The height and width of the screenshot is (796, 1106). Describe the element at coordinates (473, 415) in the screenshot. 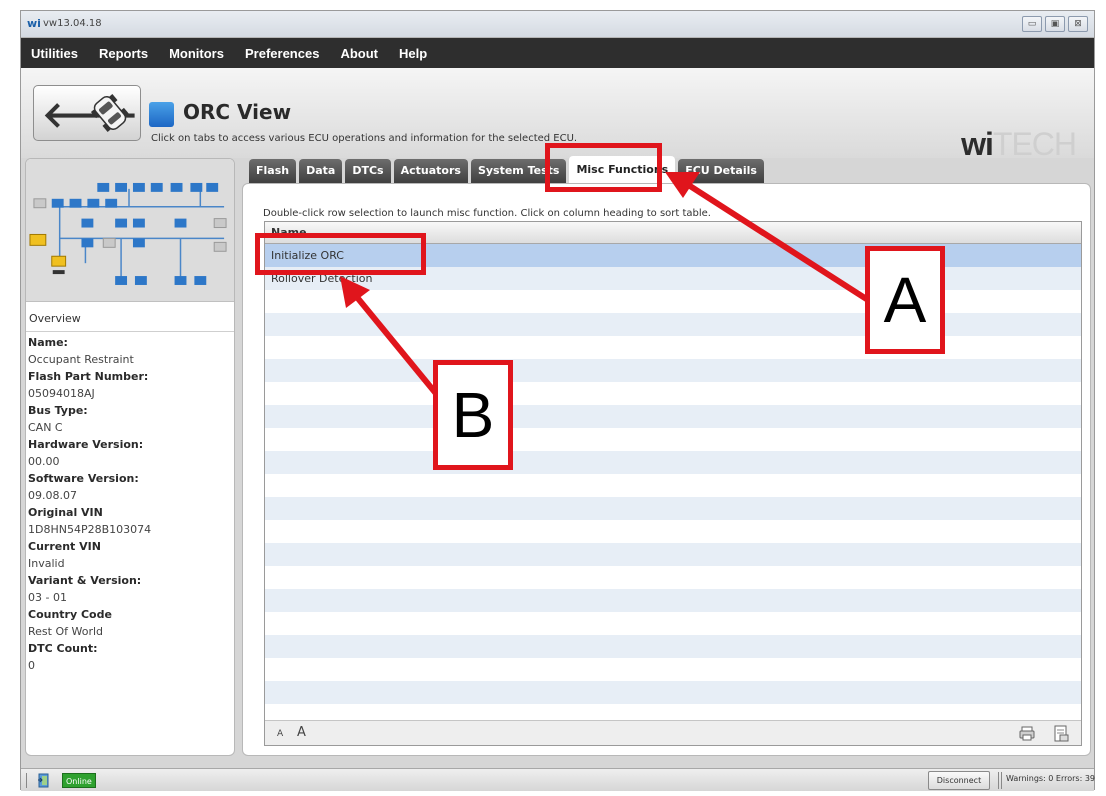

I see `callout-label-b: B` at that location.